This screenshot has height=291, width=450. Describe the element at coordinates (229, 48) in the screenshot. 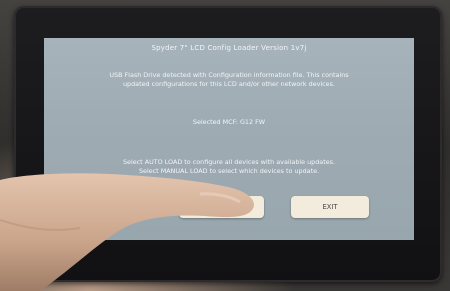

I see `dialog-title: Spyder 7" LCD Config Loader Version 1v7j` at that location.